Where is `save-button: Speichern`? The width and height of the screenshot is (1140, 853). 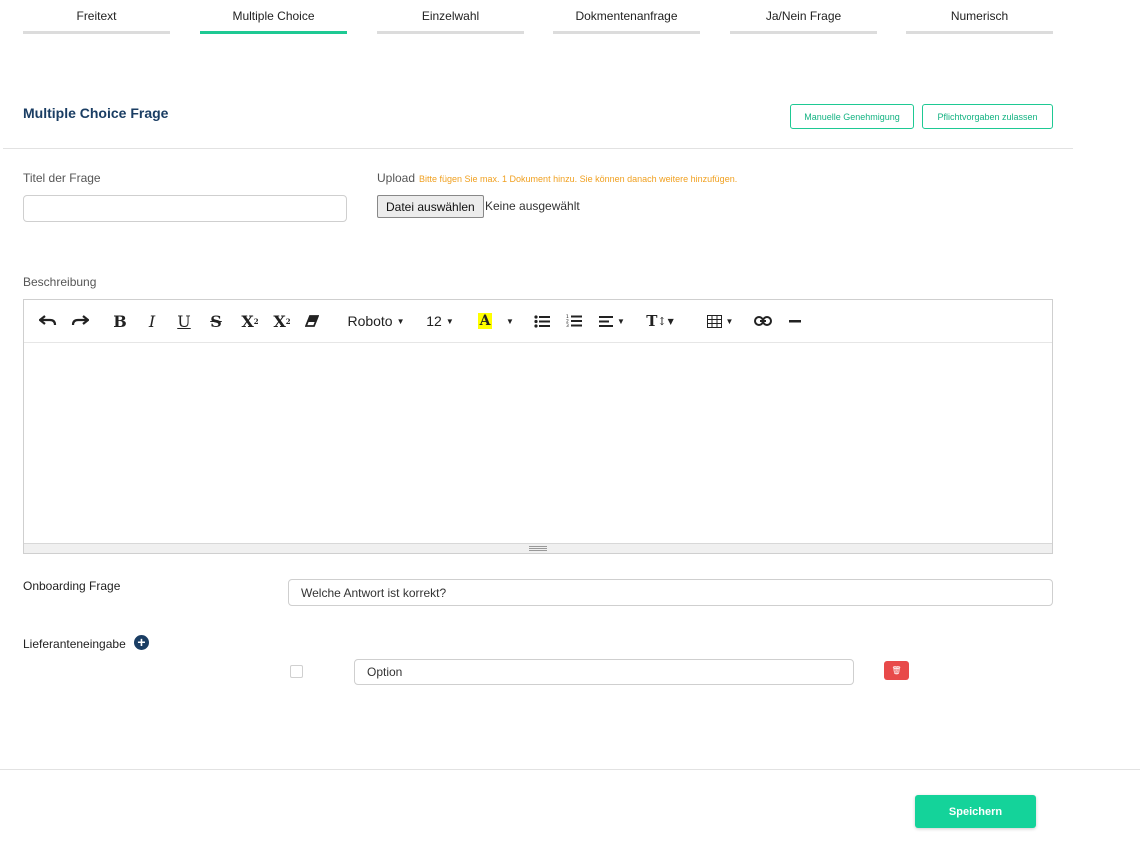
save-button: Speichern is located at coordinates (975, 811).